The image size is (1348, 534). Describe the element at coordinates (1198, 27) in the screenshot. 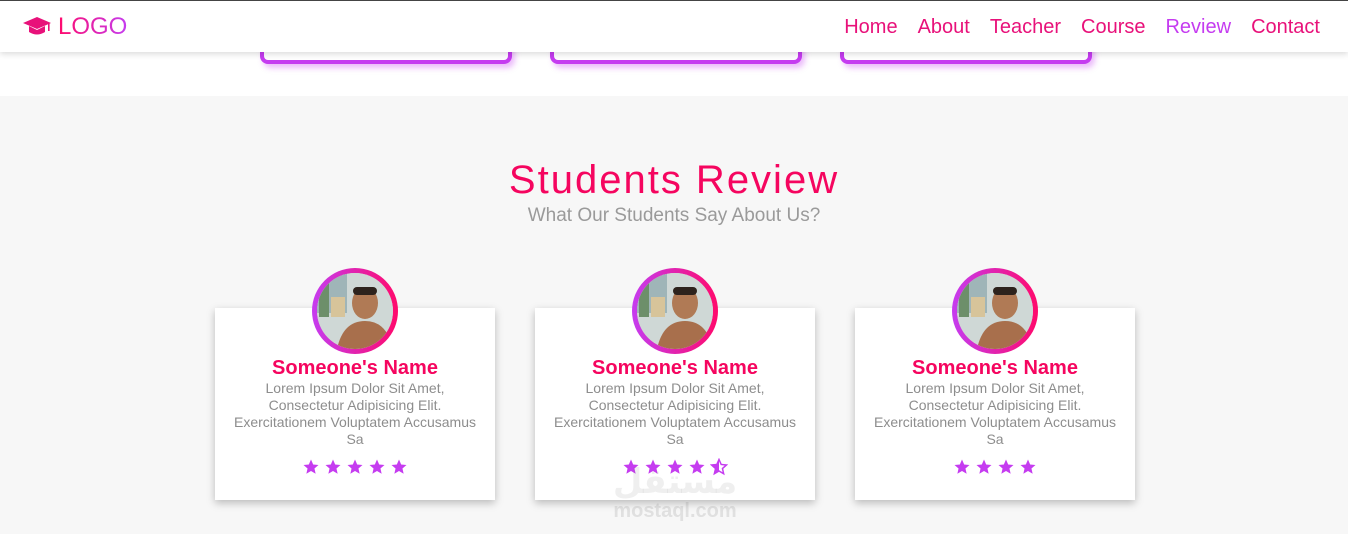

I see `nav-review: Review` at that location.